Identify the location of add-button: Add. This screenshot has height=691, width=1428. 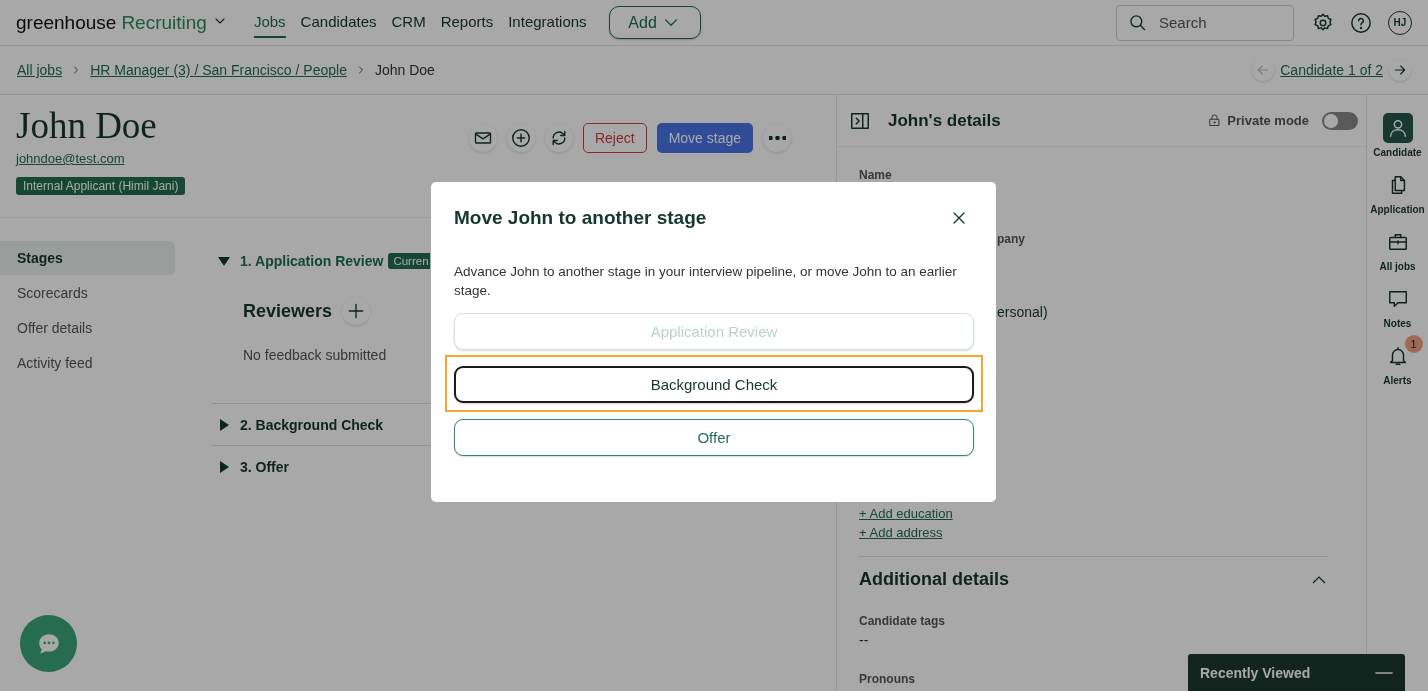
(654, 22).